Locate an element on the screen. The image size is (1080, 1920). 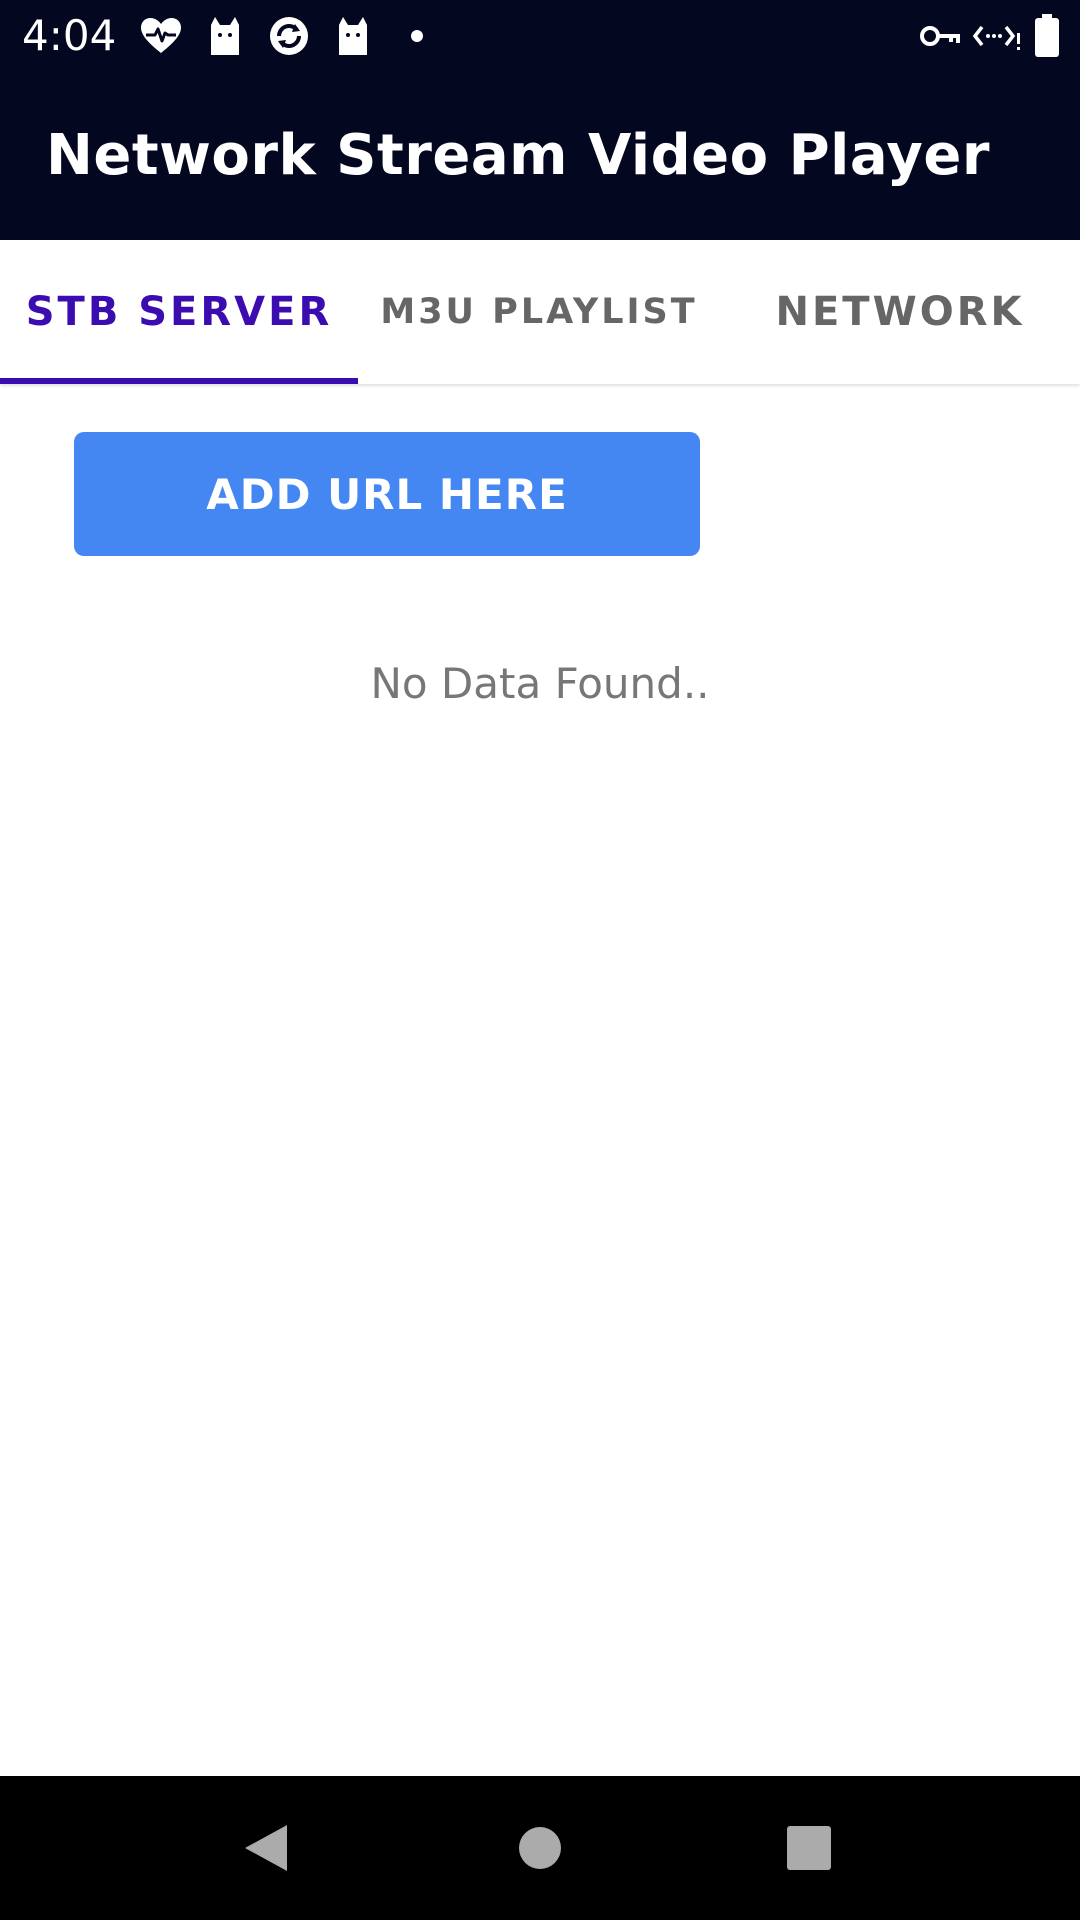
tab-stb-server: STB SERVER is located at coordinates (179, 312).